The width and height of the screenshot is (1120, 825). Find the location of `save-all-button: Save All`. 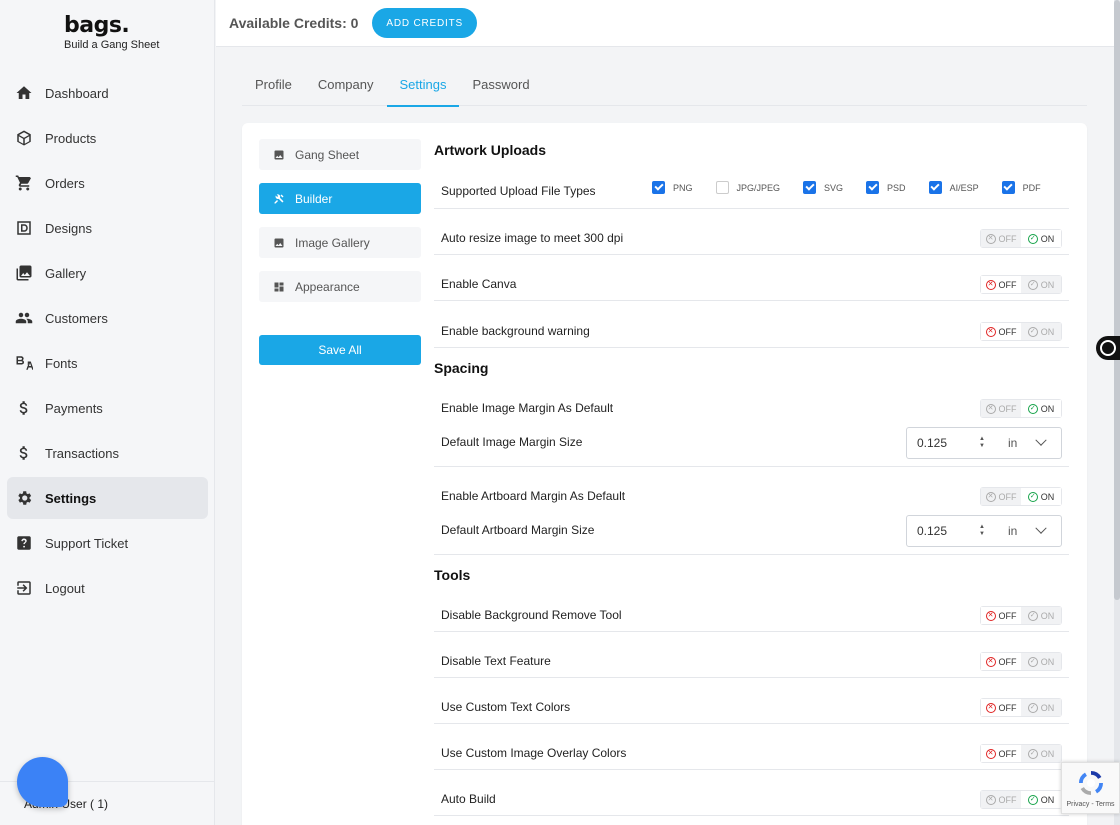

save-all-button: Save All is located at coordinates (340, 350).